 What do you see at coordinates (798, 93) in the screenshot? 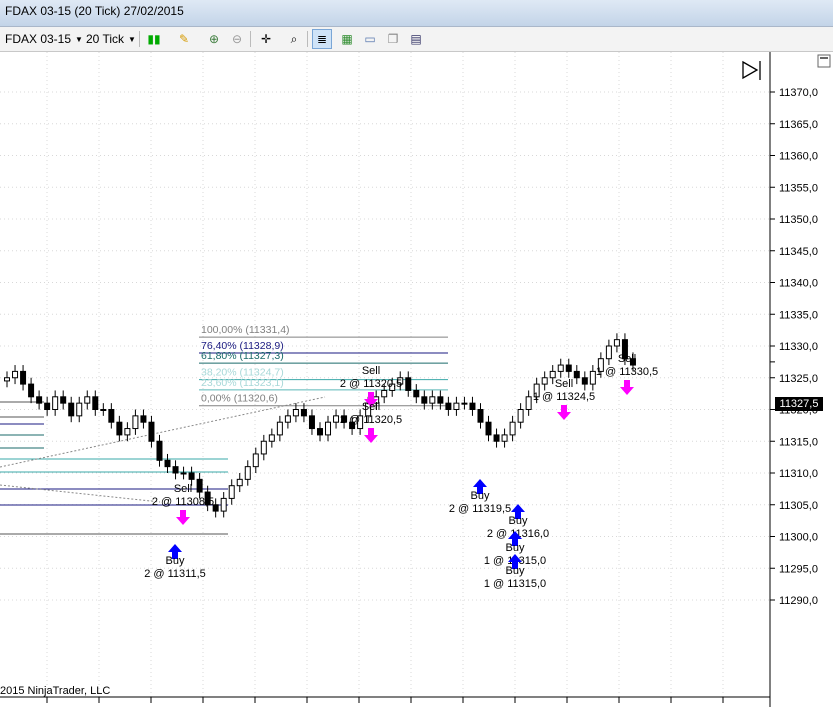
I see `price-tick-label: 11370,0` at bounding box center [798, 93].